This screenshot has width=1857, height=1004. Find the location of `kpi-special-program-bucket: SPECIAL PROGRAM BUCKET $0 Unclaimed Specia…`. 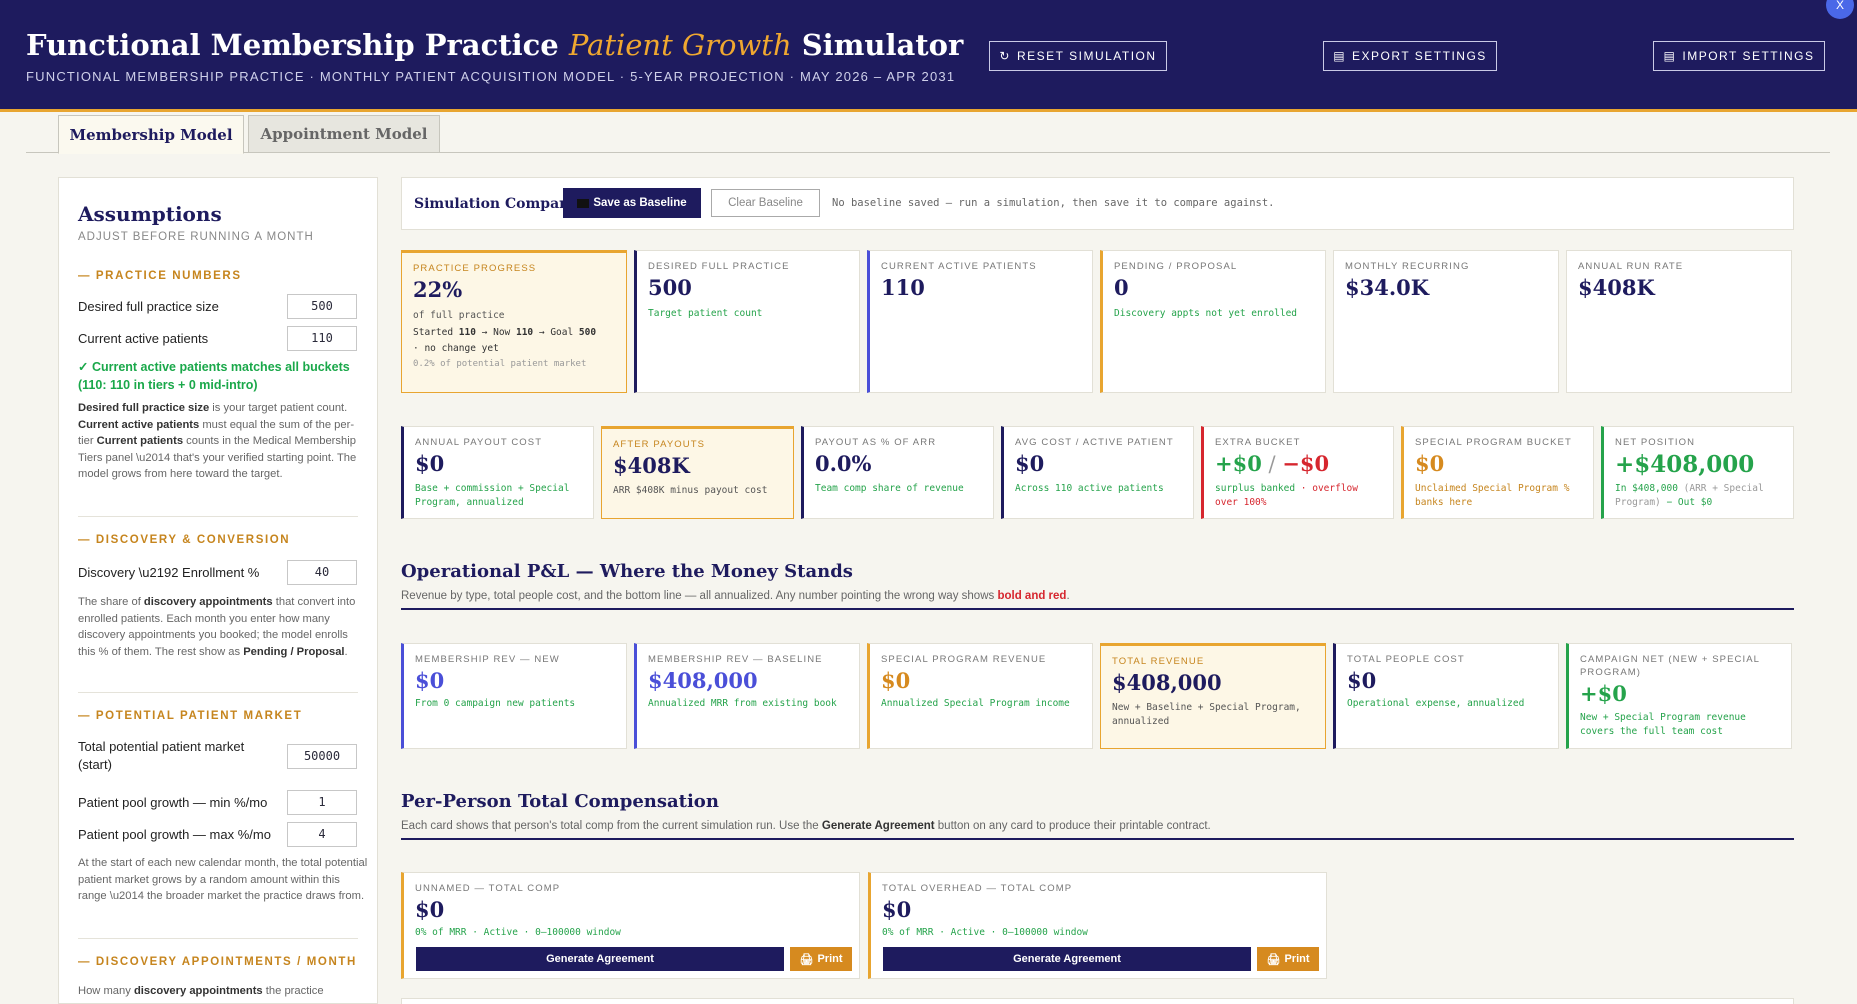

kpi-special-program-bucket: SPECIAL PROGRAM BUCKET $0 Unclaimed Specia… is located at coordinates (1497, 472).